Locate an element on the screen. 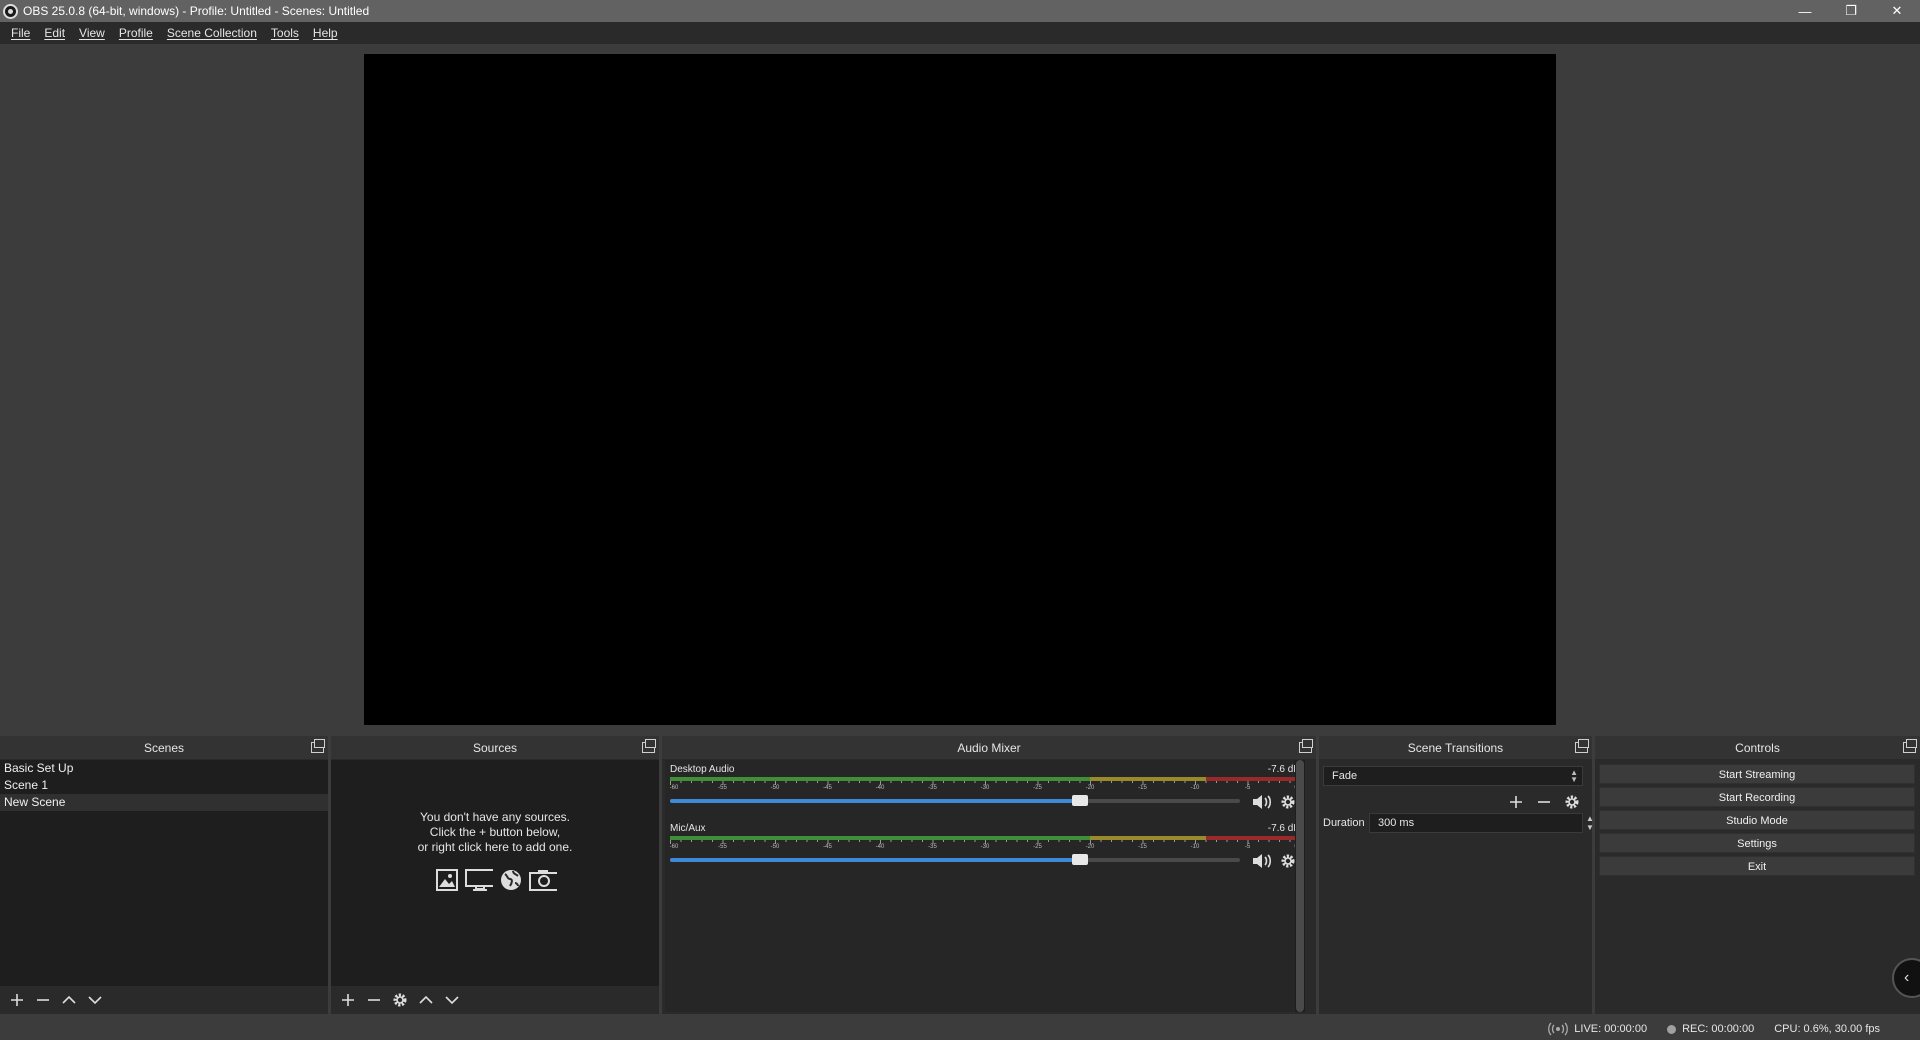 Image resolution: width=1920 pixels, height=1040 pixels. studio-mode-button: Studio Mode is located at coordinates (1757, 820).